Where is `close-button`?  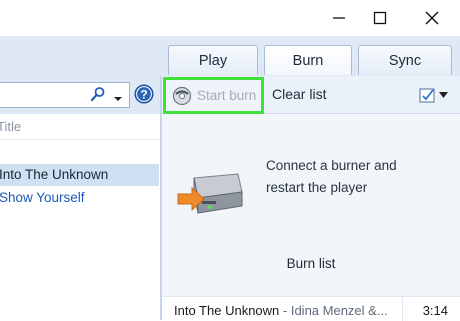
close-button is located at coordinates (432, 18).